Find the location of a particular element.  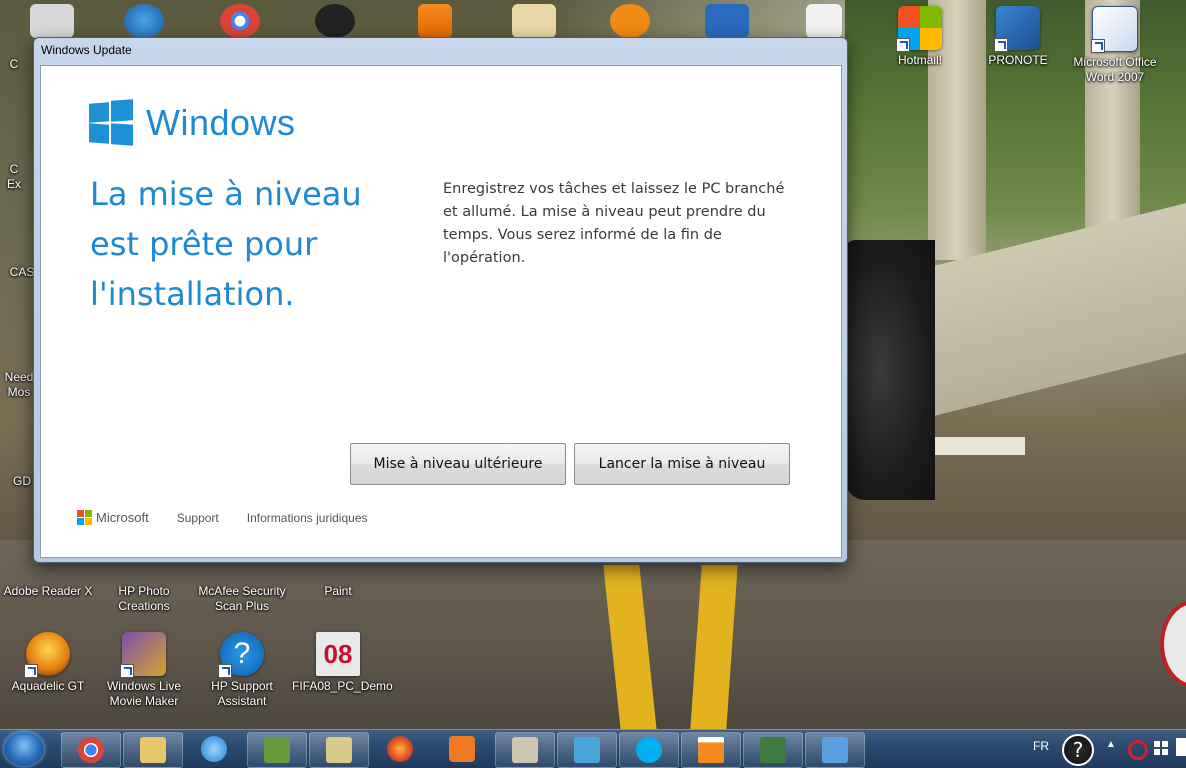

taskbar-hp is located at coordinates (277, 750).